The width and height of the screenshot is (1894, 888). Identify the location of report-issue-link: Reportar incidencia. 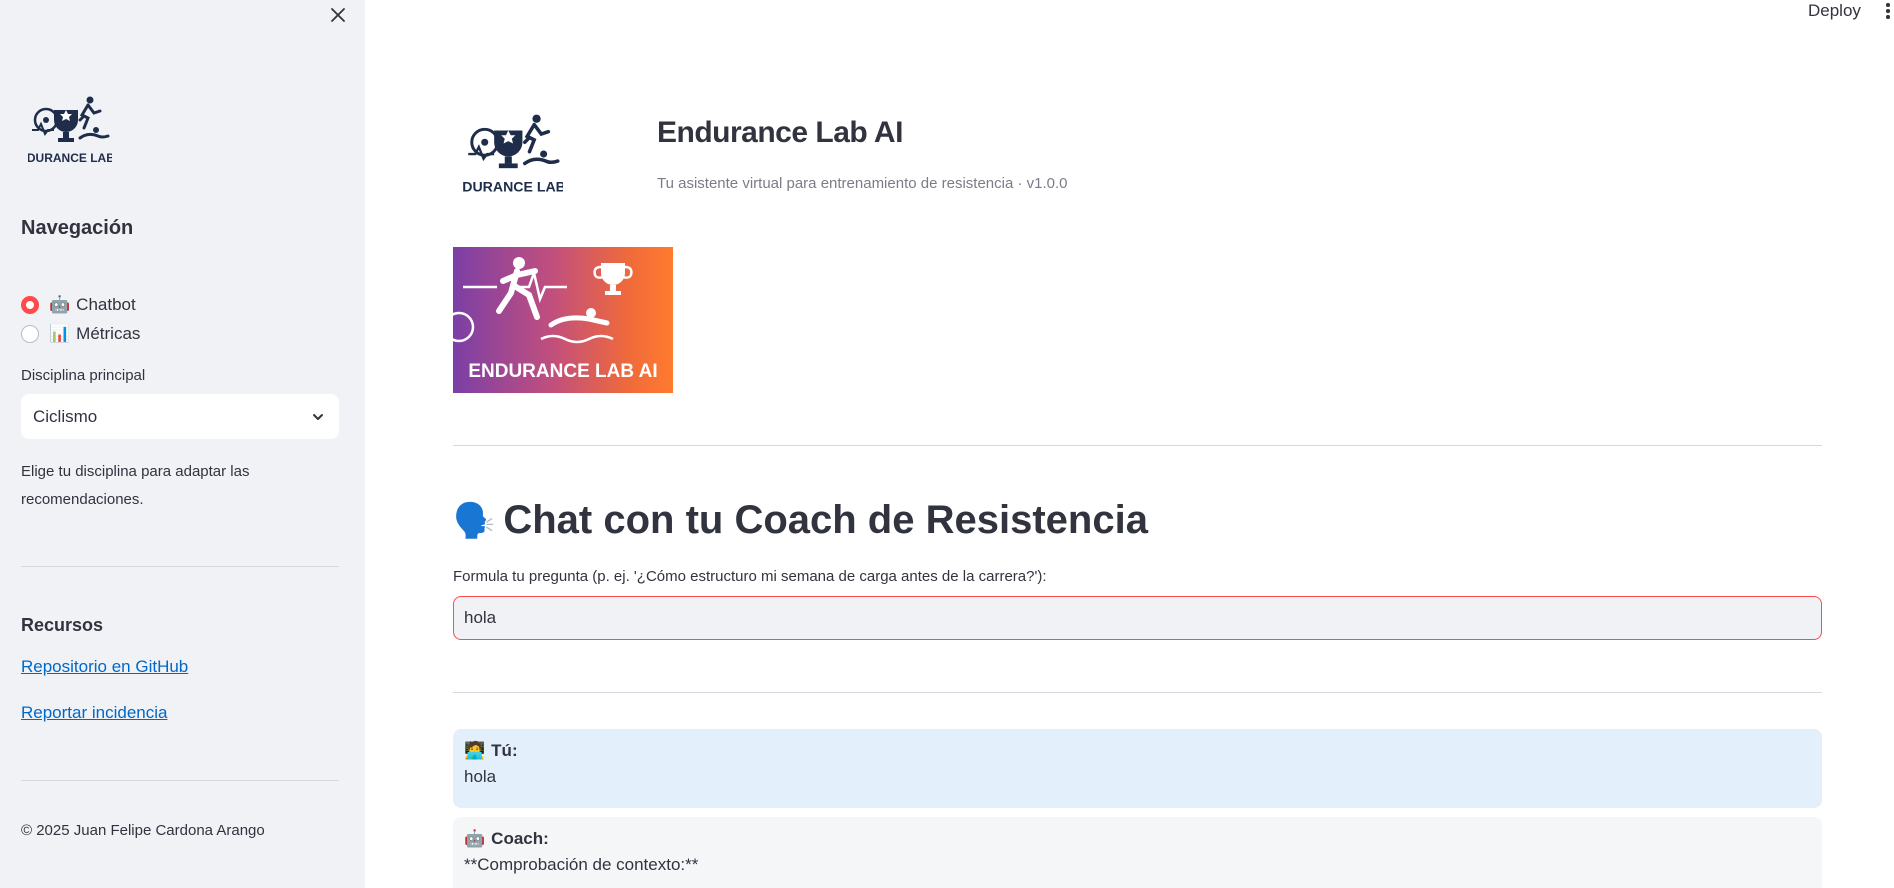
(94, 713).